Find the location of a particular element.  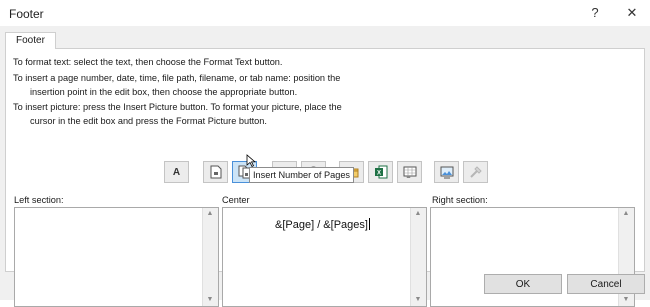

window-title: Footer is located at coordinates (26, 14).